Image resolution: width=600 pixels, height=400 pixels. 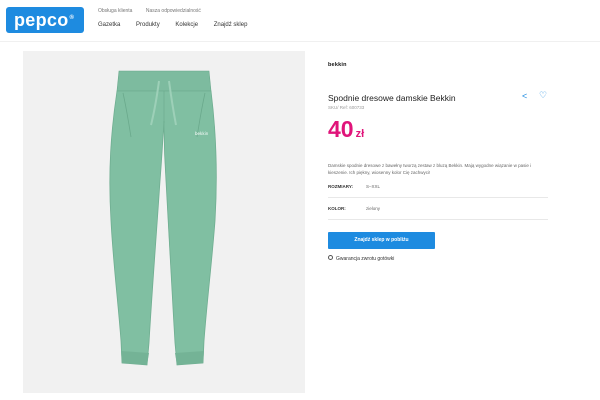 I want to click on pepco-logo: pepco®, so click(x=45, y=20).